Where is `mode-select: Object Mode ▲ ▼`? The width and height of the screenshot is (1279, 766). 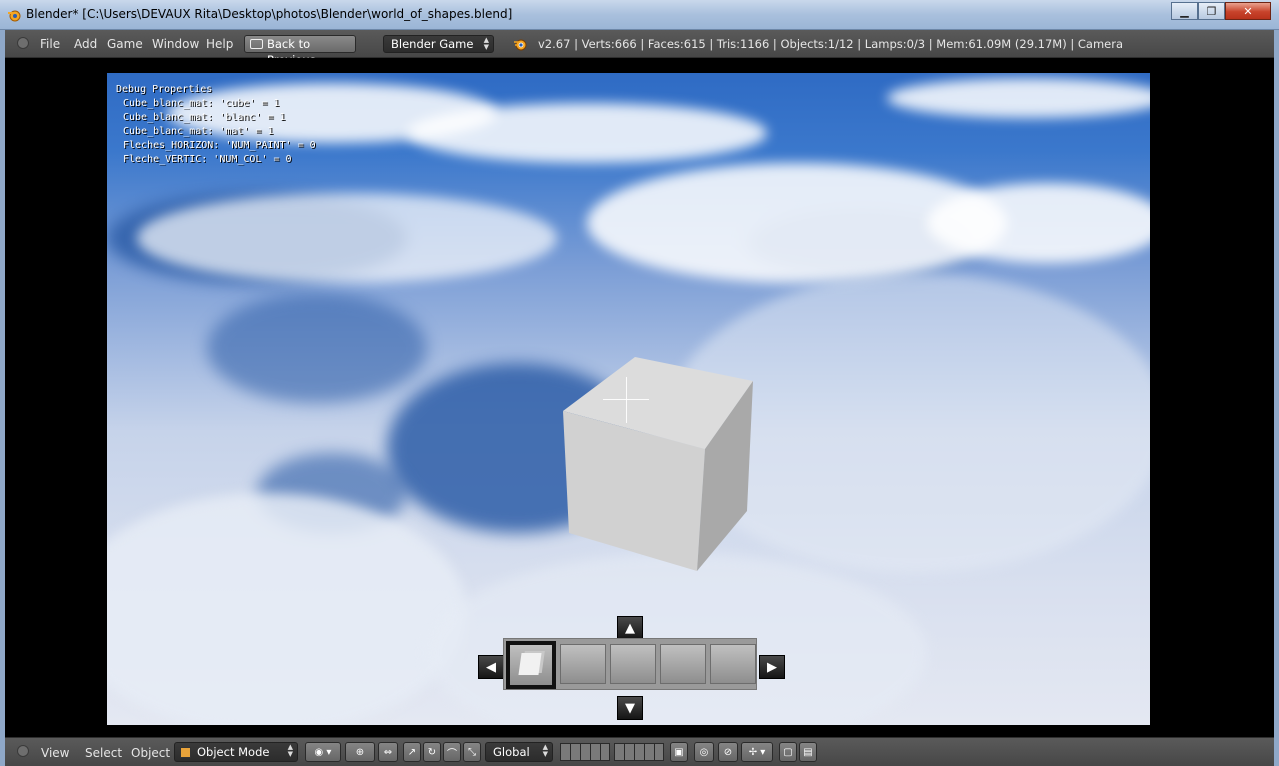
mode-select: Object Mode ▲ ▼ is located at coordinates (236, 752).